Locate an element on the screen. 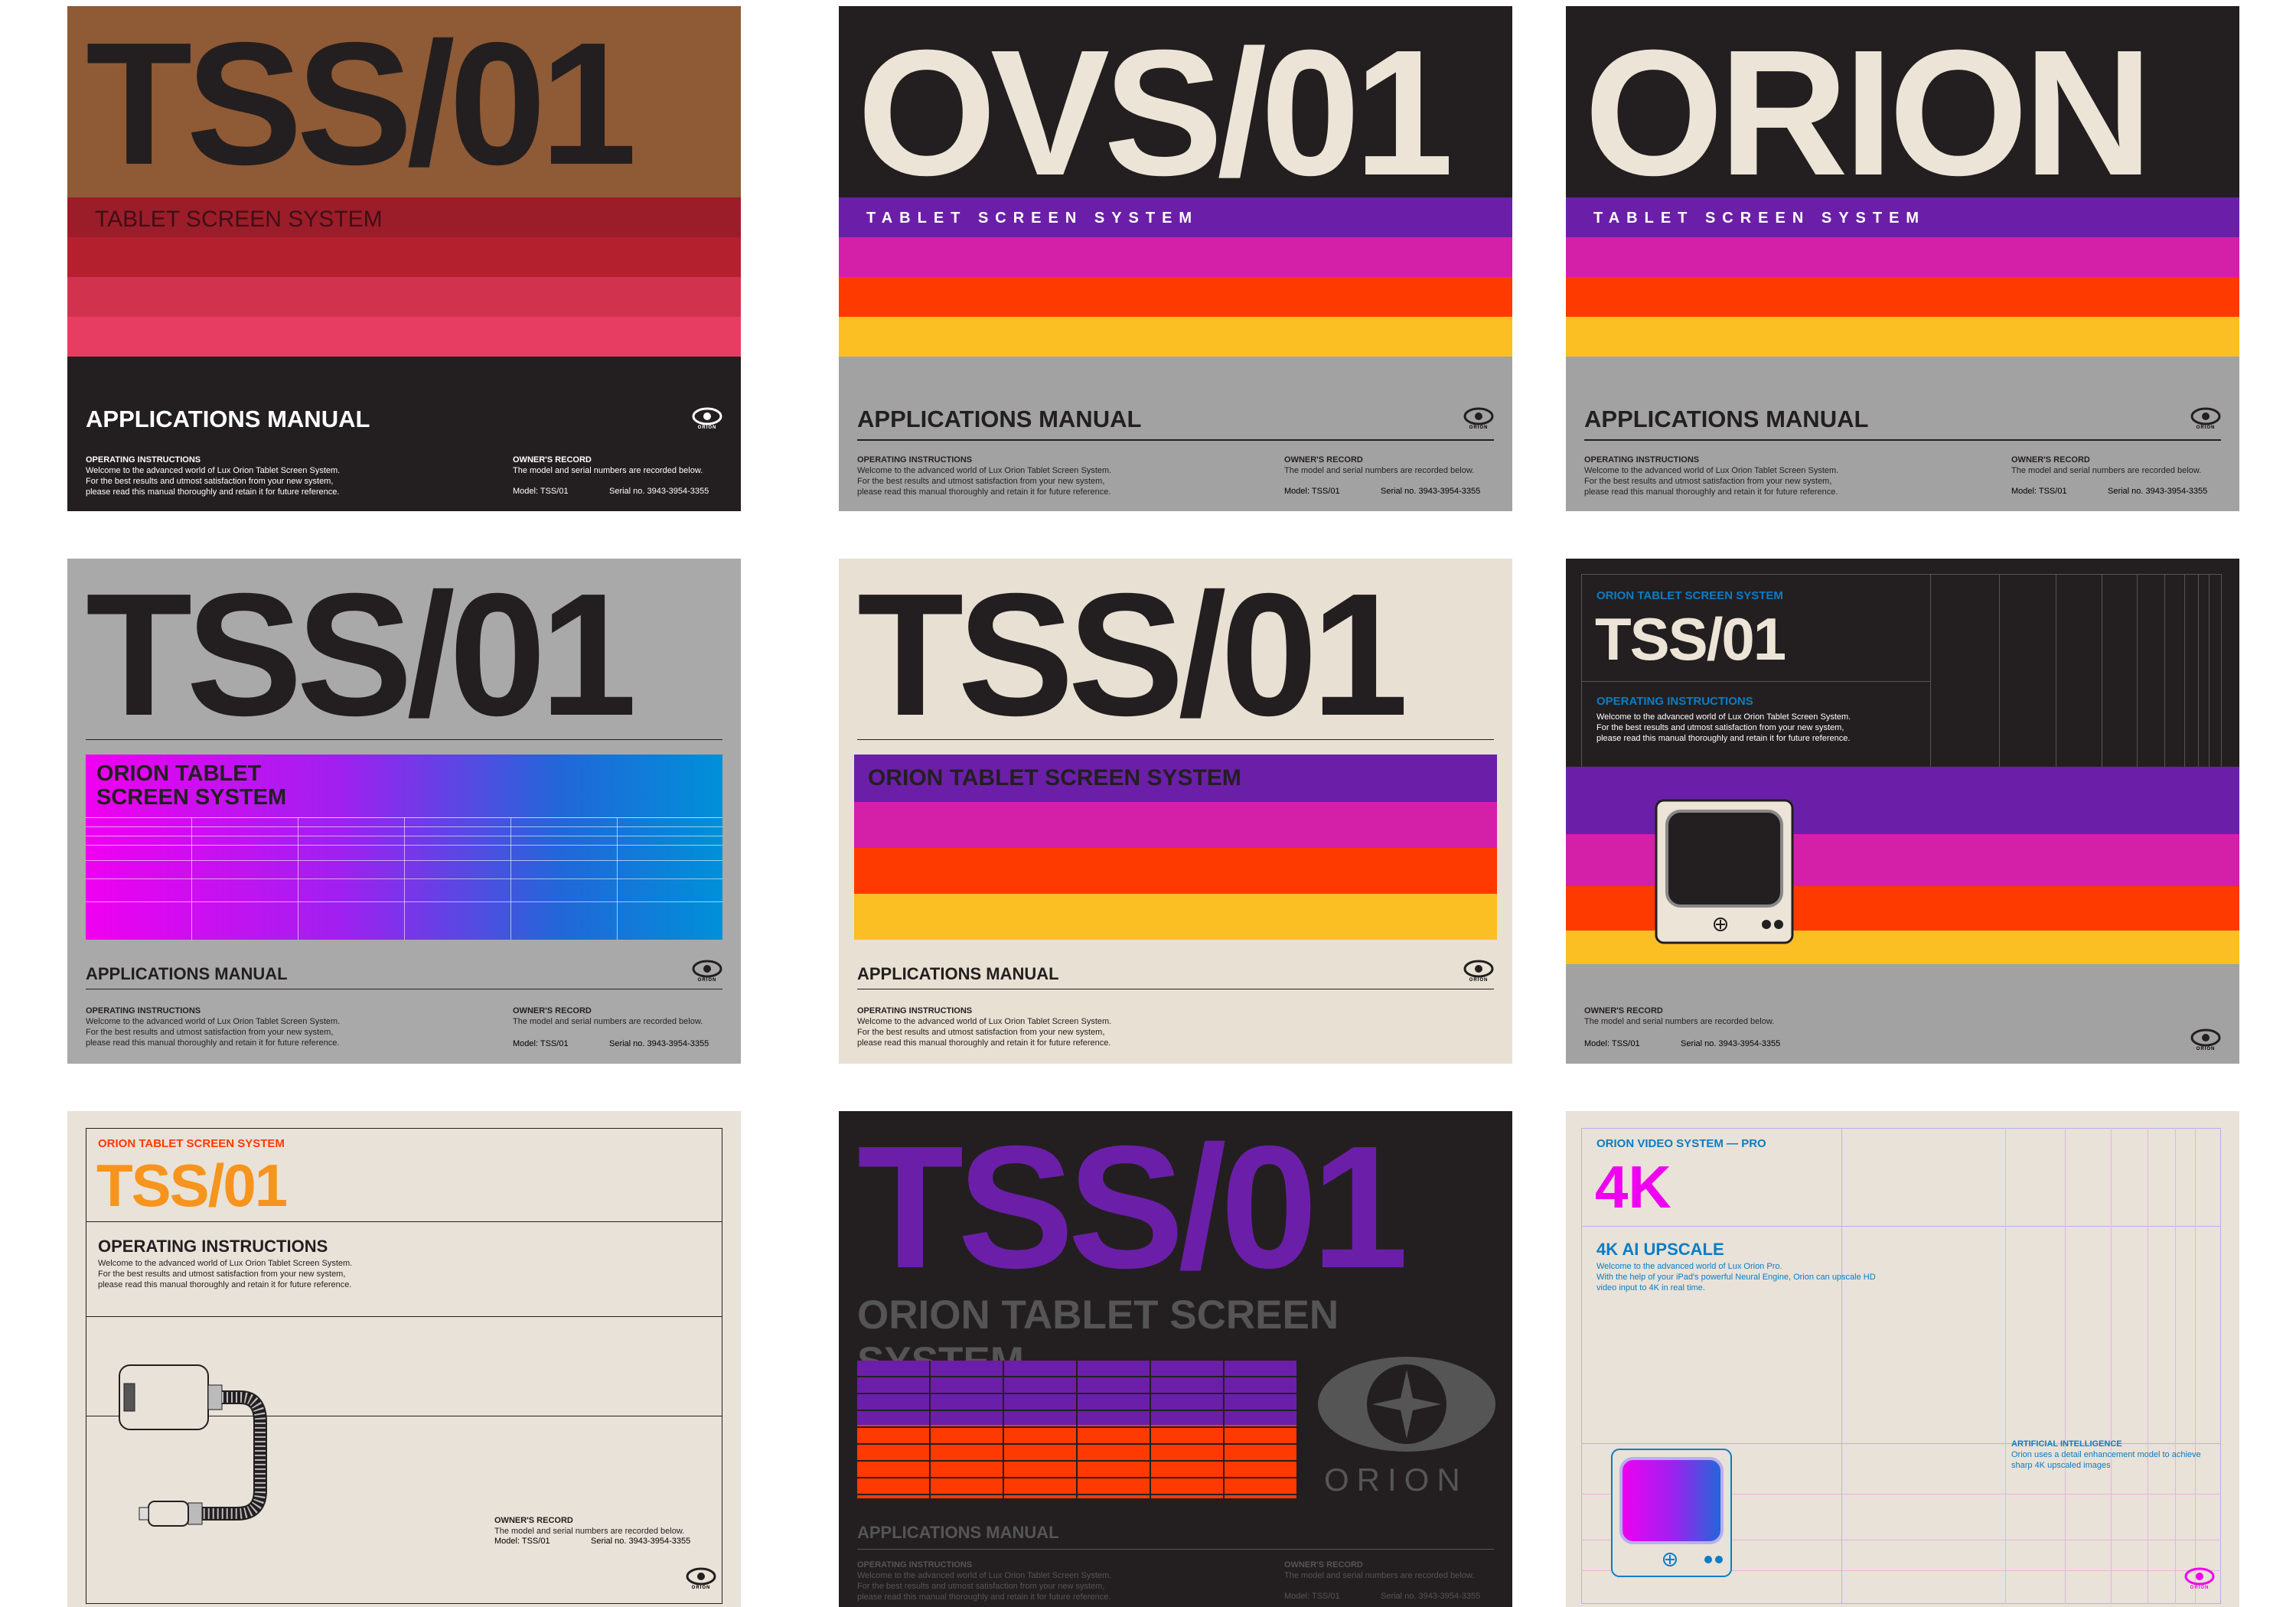  adapter-cable-illustration is located at coordinates (217, 1454).